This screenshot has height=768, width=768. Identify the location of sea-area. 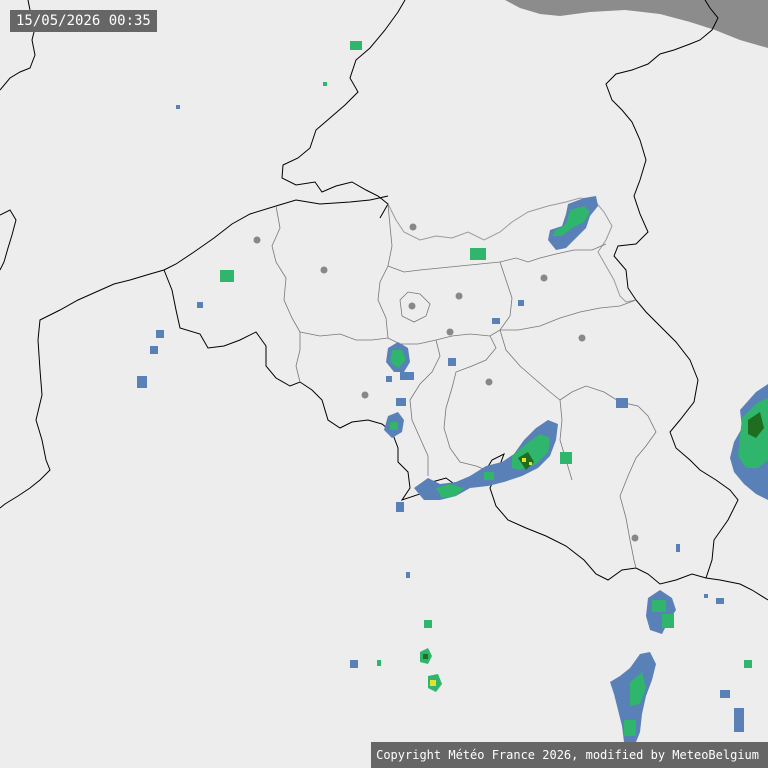
(636, 24).